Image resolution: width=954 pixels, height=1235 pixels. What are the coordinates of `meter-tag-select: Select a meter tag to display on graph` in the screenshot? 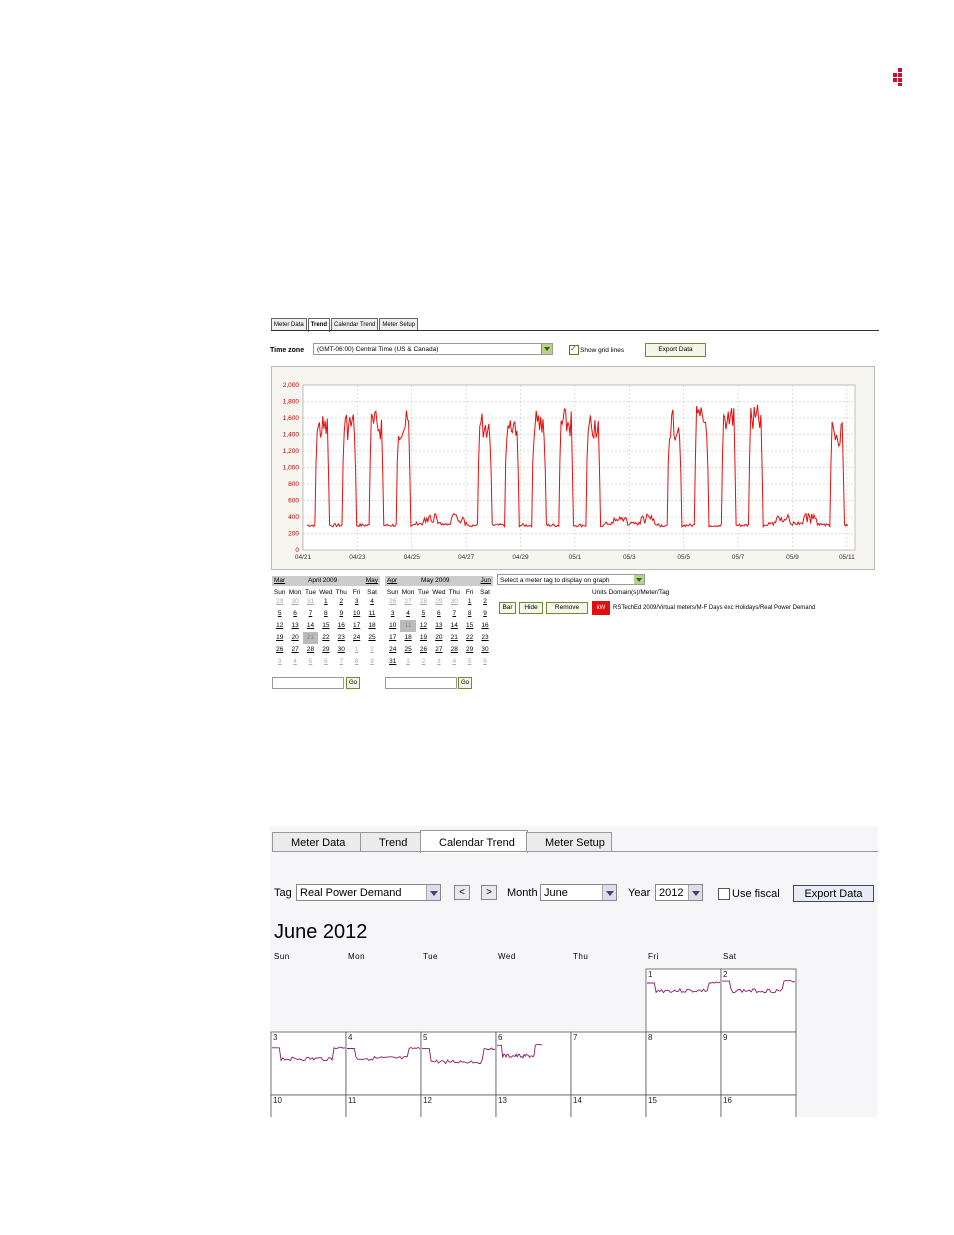 It's located at (571, 579).